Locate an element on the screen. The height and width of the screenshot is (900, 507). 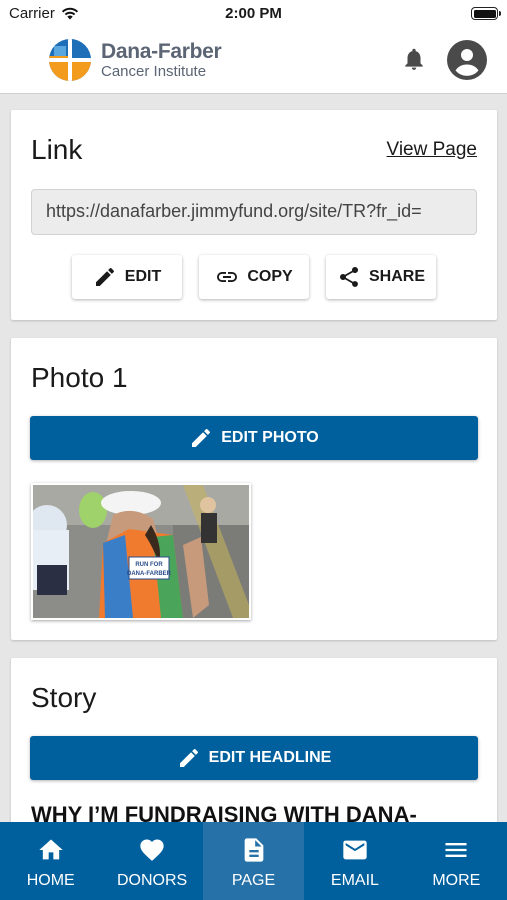
edit-photo-label: EDIT PHOTO is located at coordinates (270, 437).